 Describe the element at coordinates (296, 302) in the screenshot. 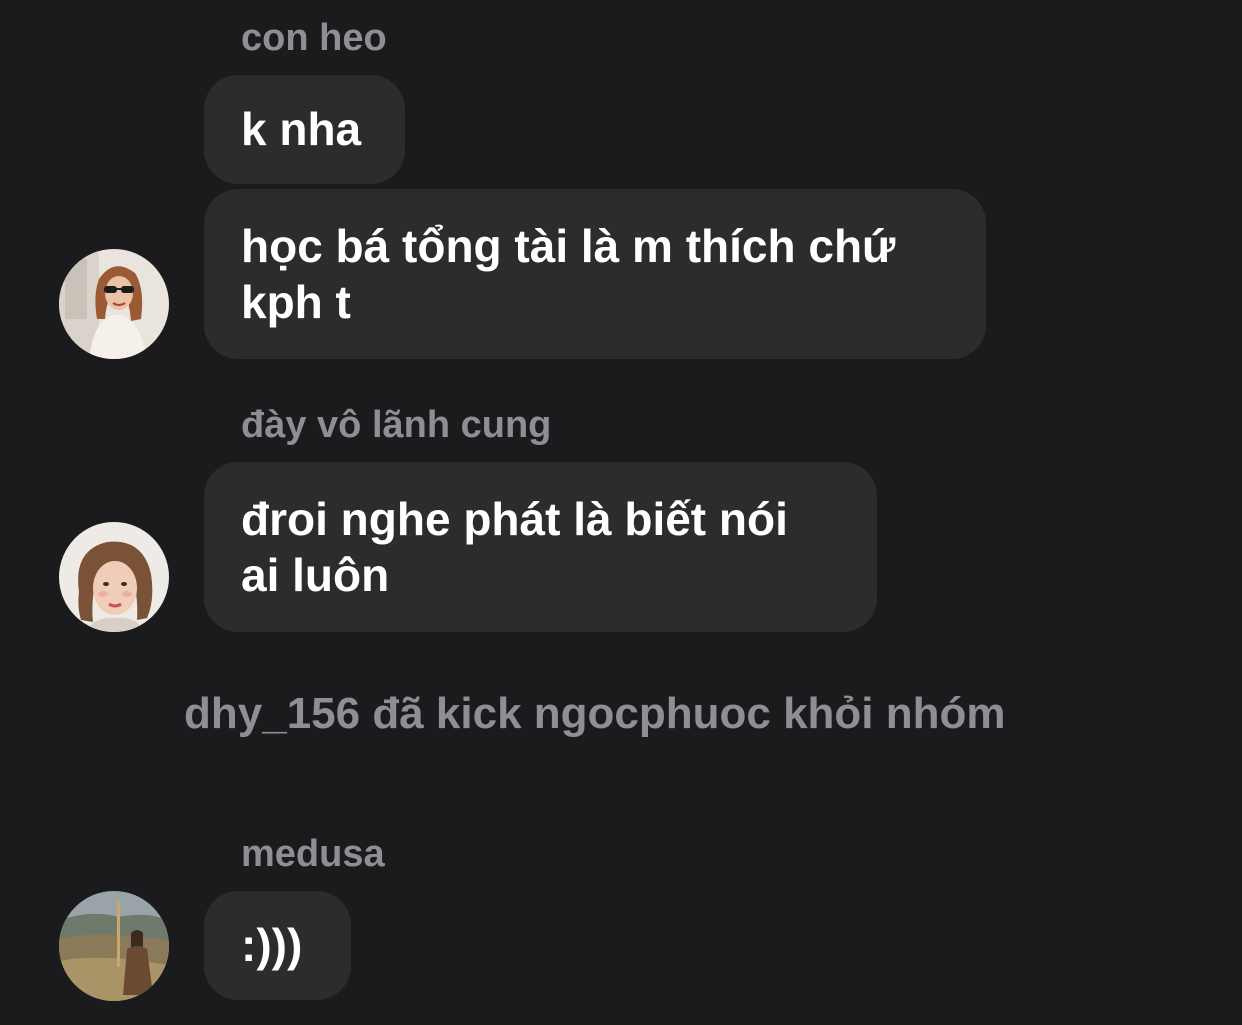

I see `message-text: kph t` at that location.